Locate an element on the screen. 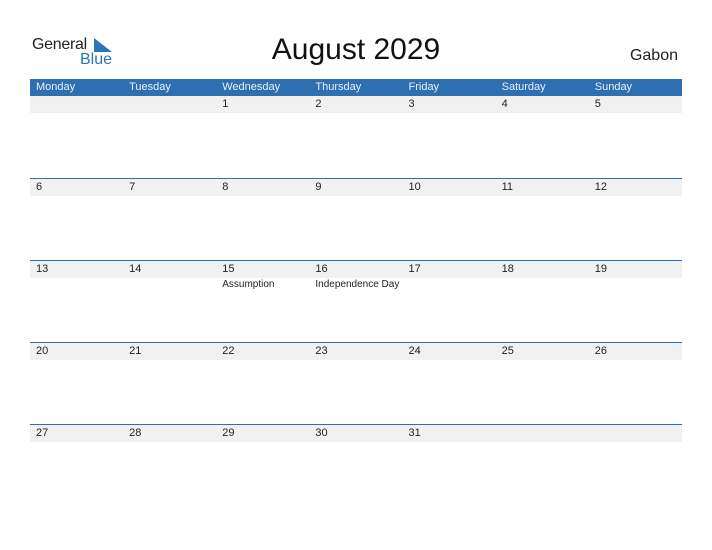 This screenshot has height=550, width=712. day-cell: 4 is located at coordinates (504, 104).